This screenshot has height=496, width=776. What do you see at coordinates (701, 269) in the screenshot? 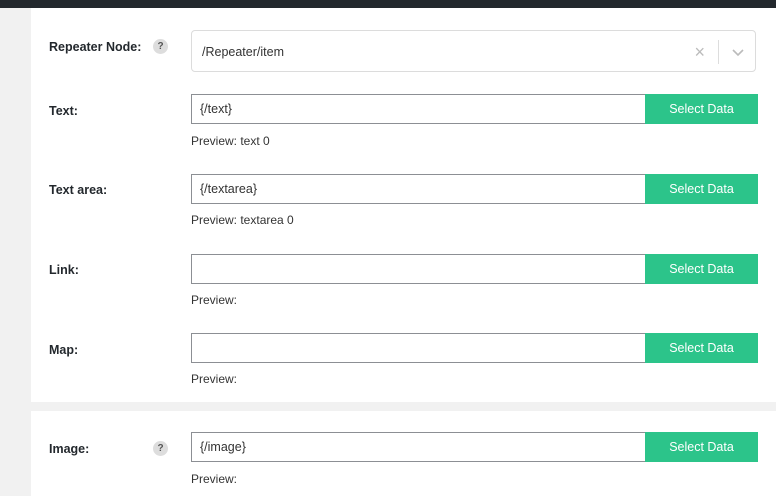
I see `link-select-data-button: Select Data` at bounding box center [701, 269].